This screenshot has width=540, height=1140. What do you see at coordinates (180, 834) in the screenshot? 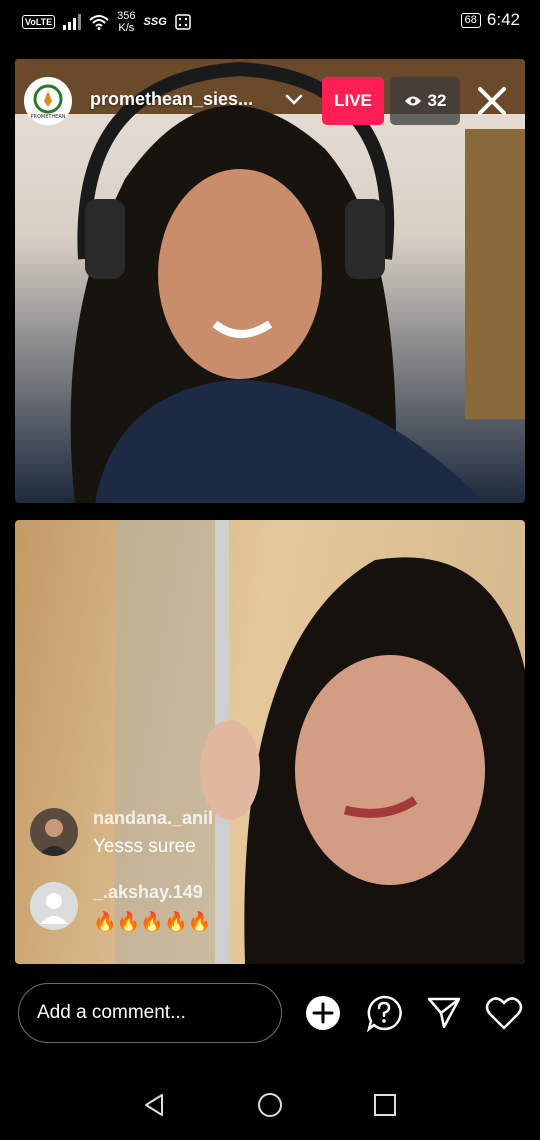
I see `comment-item: nandana._anil Yesss suree` at bounding box center [180, 834].